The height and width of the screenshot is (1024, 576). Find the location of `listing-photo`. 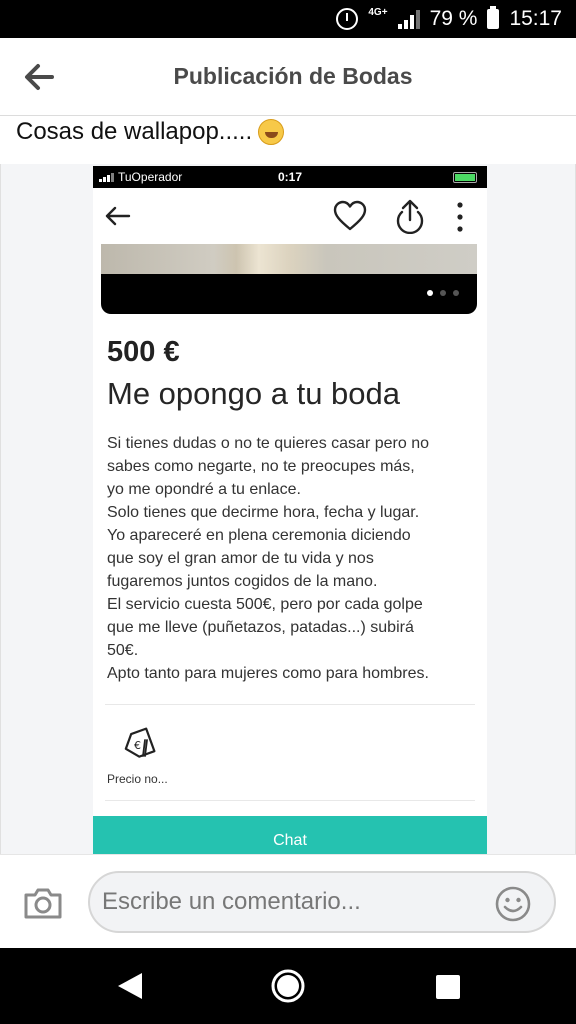

listing-photo is located at coordinates (289, 279).